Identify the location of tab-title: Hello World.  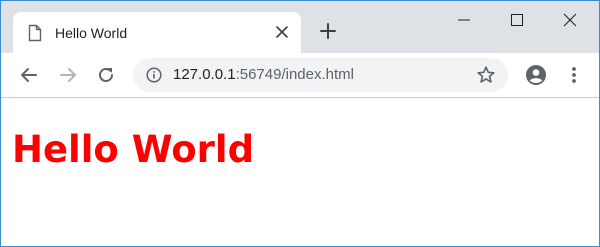
(91, 33).